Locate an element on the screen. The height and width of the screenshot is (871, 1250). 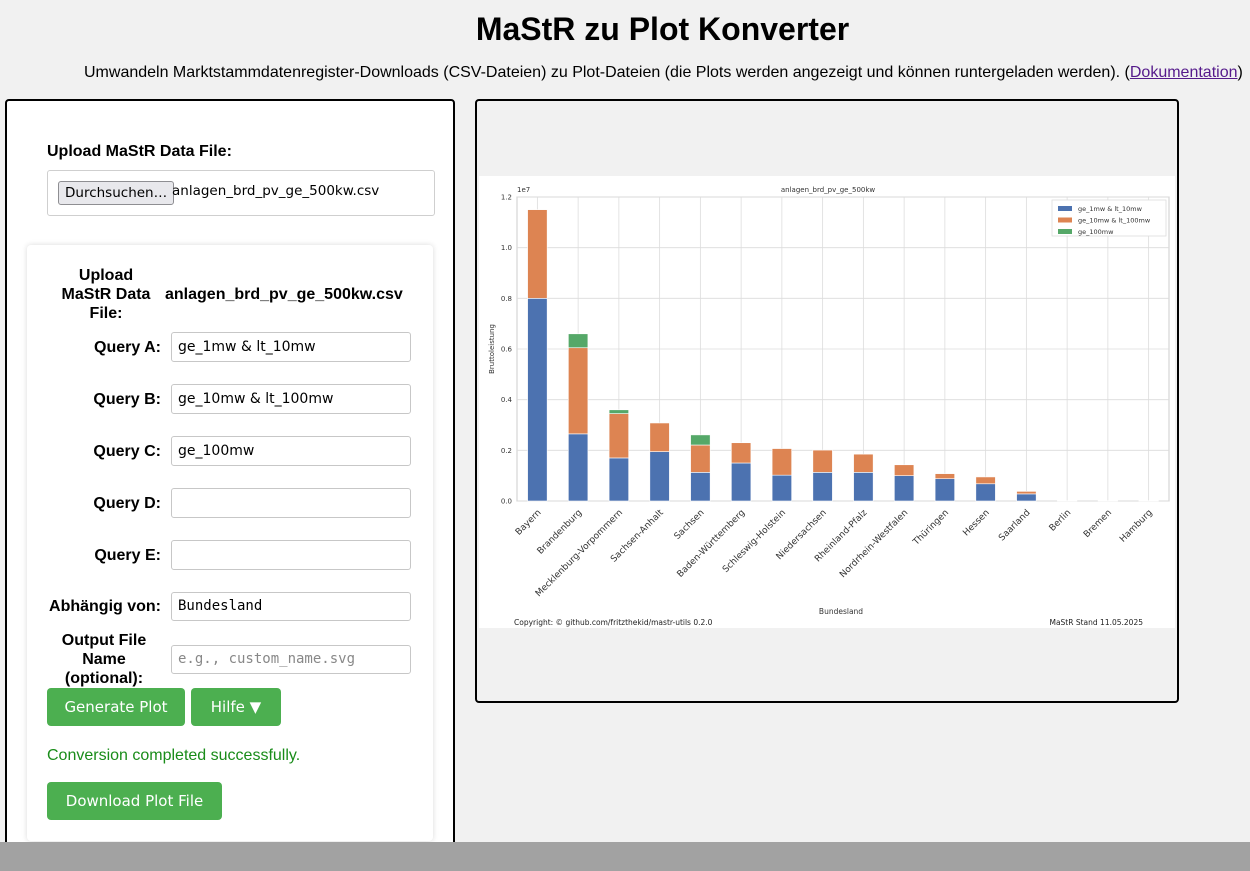
y-tick-label: 1.2 is located at coordinates (506, 198).